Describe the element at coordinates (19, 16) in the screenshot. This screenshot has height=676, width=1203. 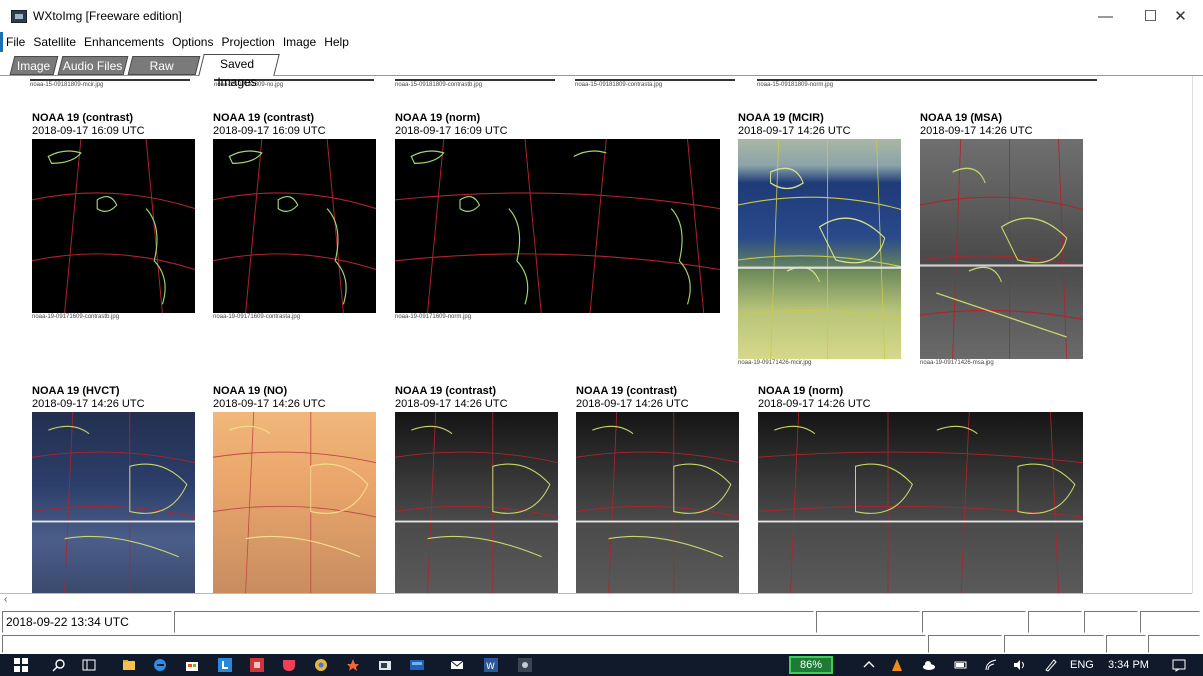
I see `app-icon` at that location.